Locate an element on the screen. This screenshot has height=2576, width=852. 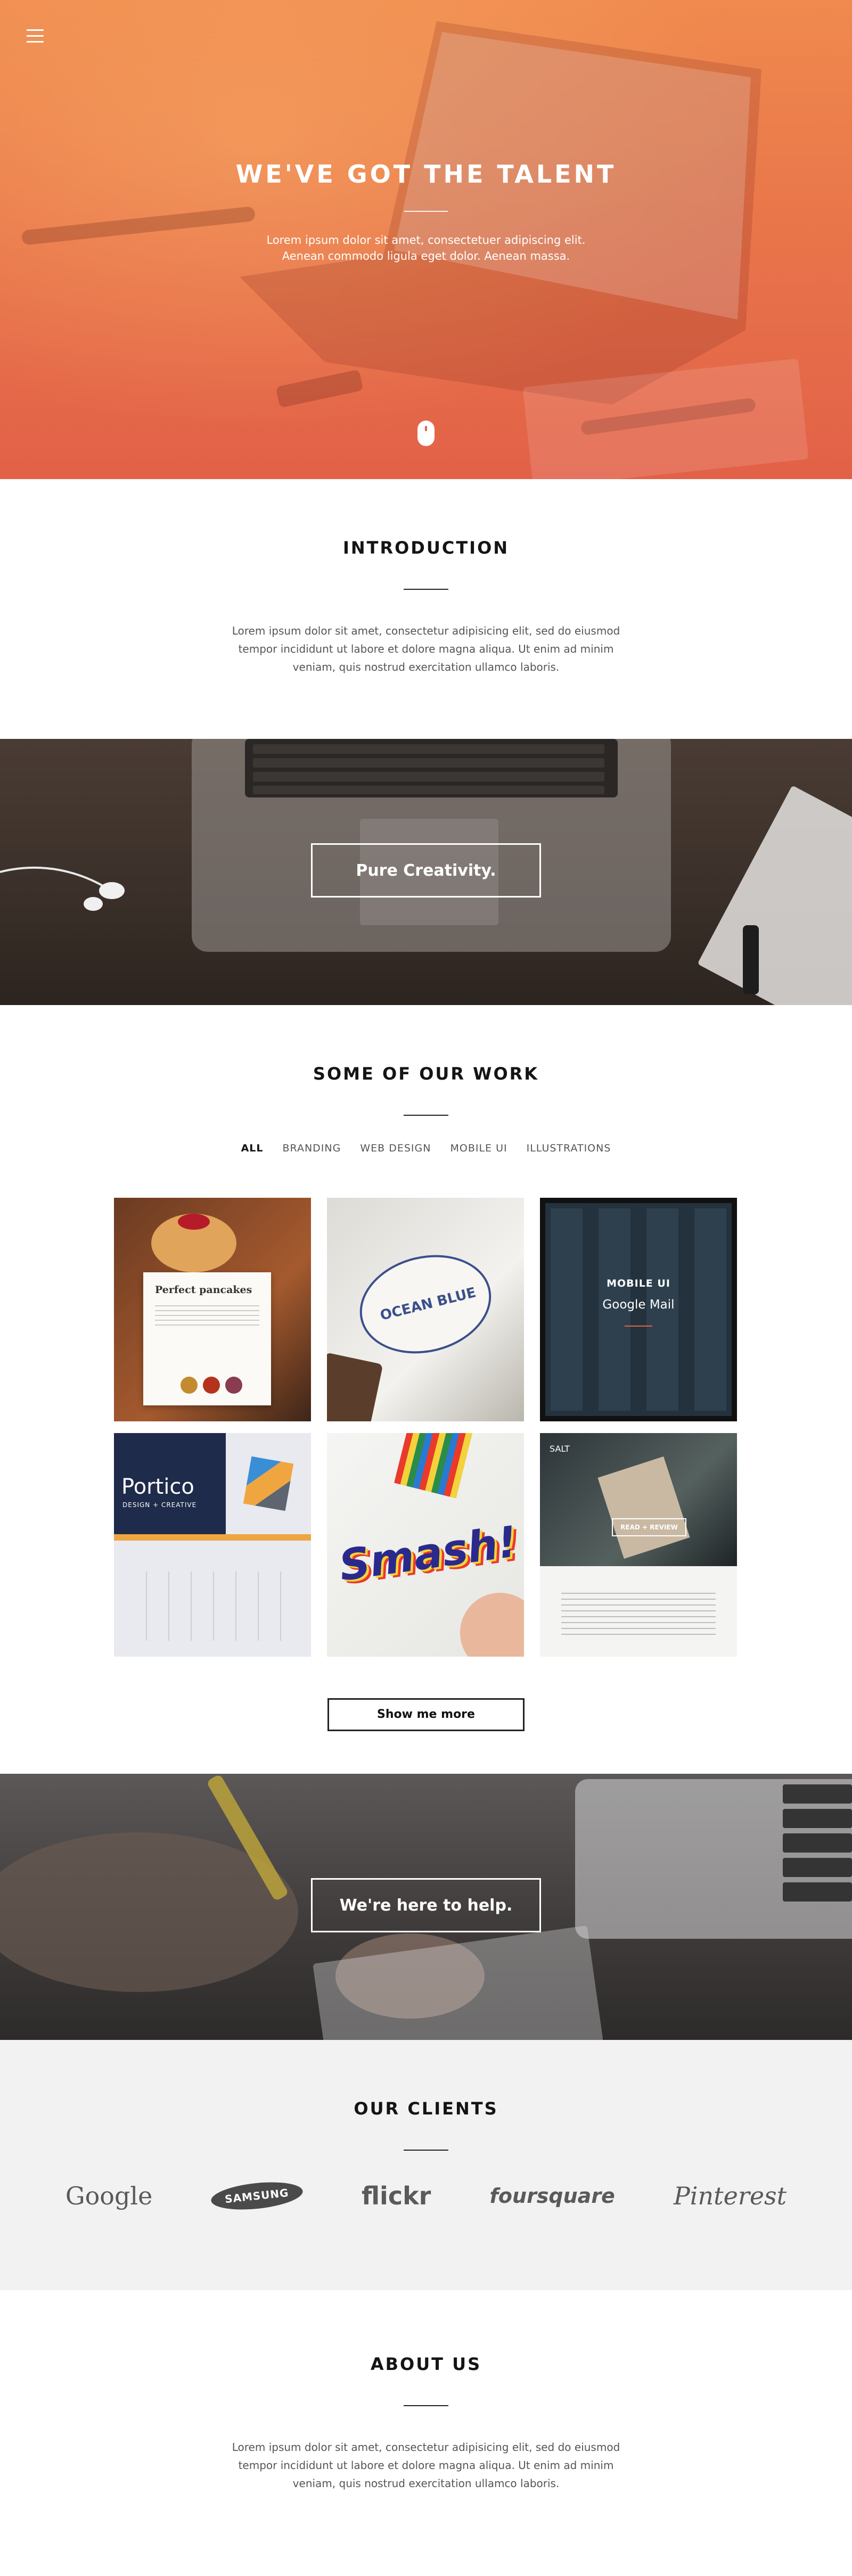
introduction-divider is located at coordinates (426, 589).